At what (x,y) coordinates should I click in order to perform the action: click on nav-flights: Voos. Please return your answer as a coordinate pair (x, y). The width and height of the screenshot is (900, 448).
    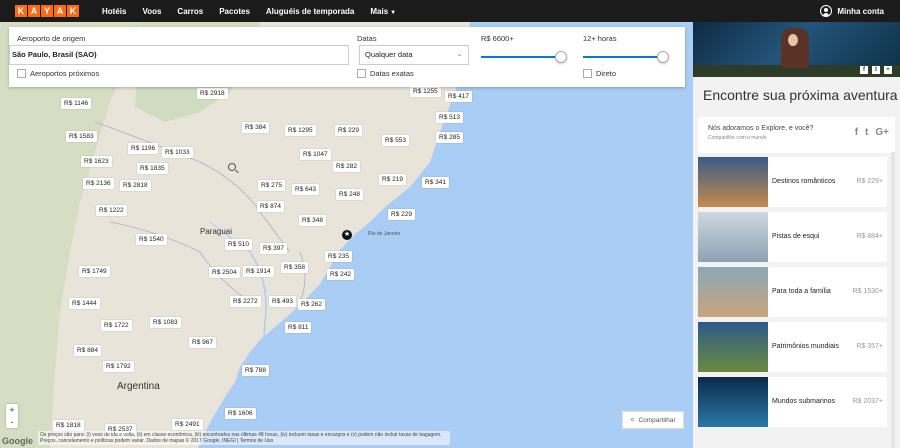
    Looking at the image, I should click on (151, 11).